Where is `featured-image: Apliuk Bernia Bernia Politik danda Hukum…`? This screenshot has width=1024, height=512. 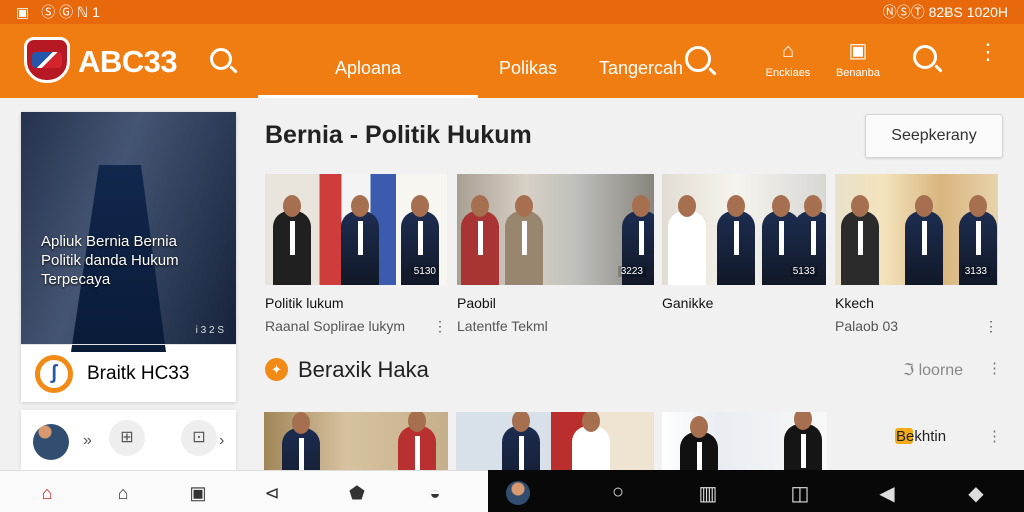
featured-image: Apliuk Bernia Bernia Politik danda Hukum… is located at coordinates (128, 228).